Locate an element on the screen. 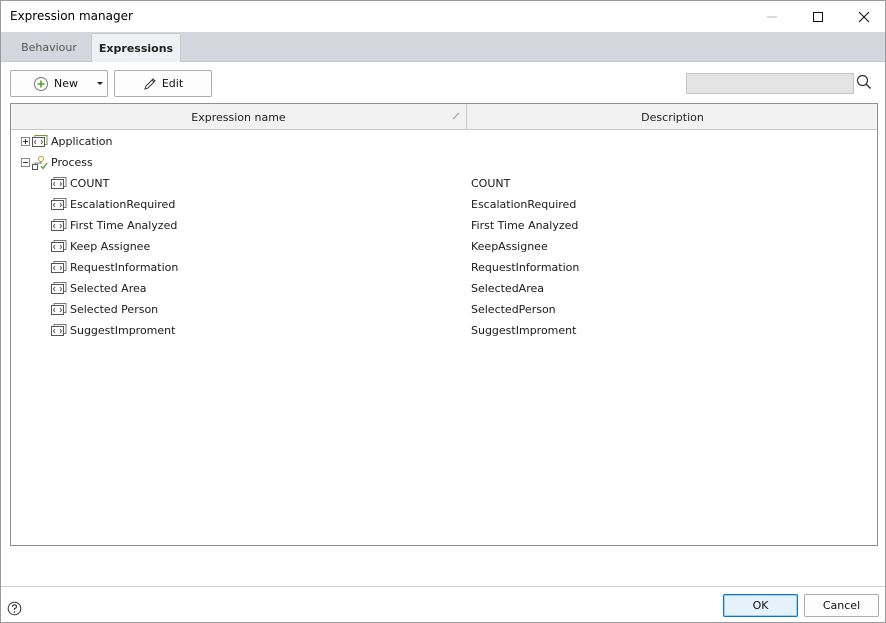 The height and width of the screenshot is (623, 886). table-row: Selected Person SelectedPerson is located at coordinates (444, 309).